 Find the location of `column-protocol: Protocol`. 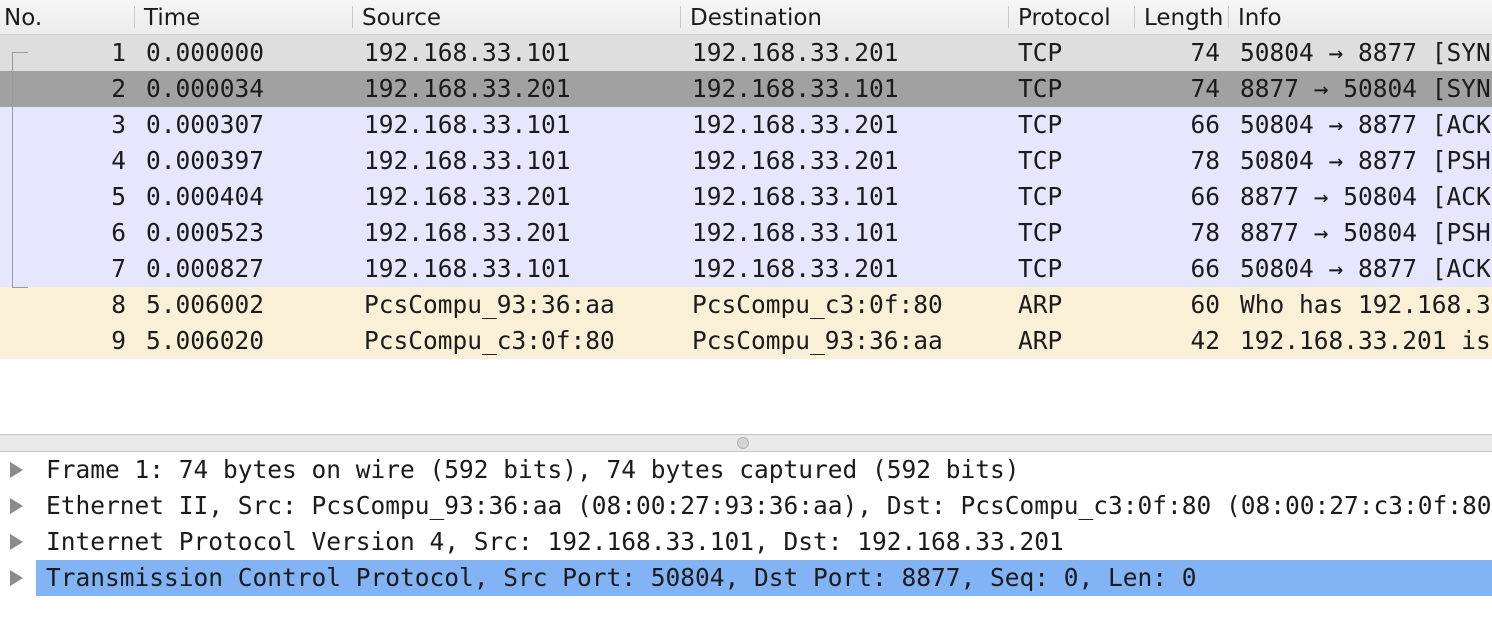

column-protocol: Protocol is located at coordinates (1074, 17).